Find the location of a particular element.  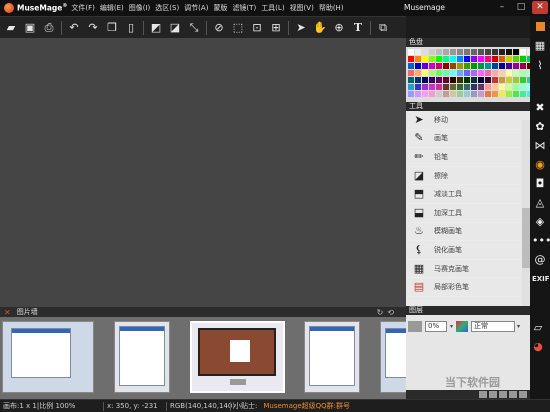

zoom-icon: ⊕ is located at coordinates (339, 28).